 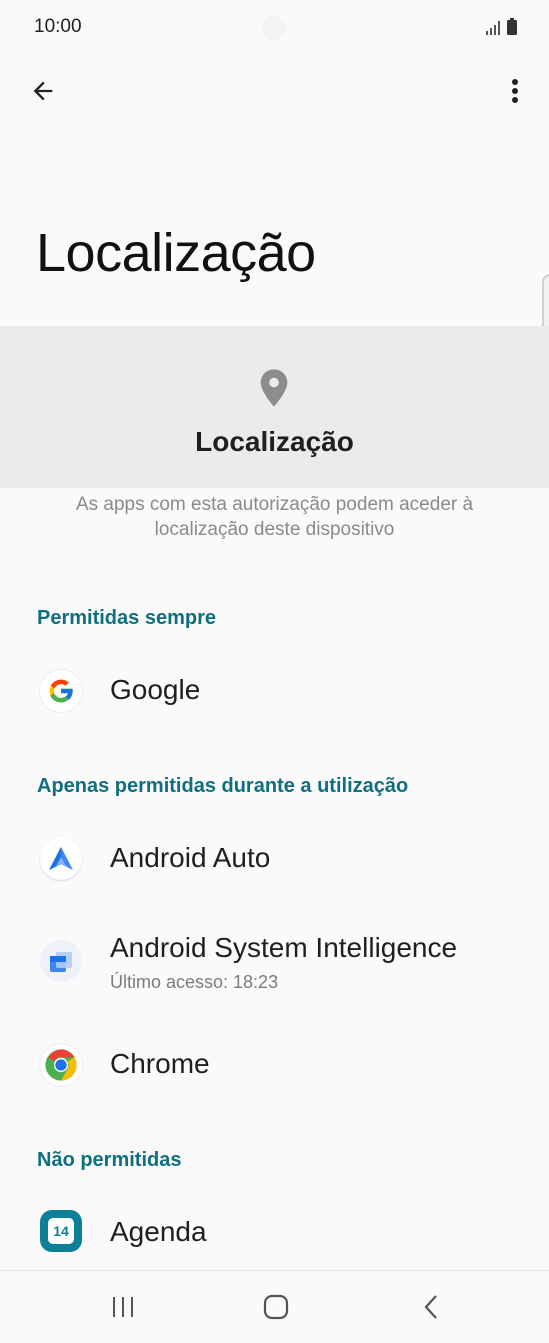 What do you see at coordinates (274, 859) in the screenshot?
I see `app-row-android-auto: Android Auto` at bounding box center [274, 859].